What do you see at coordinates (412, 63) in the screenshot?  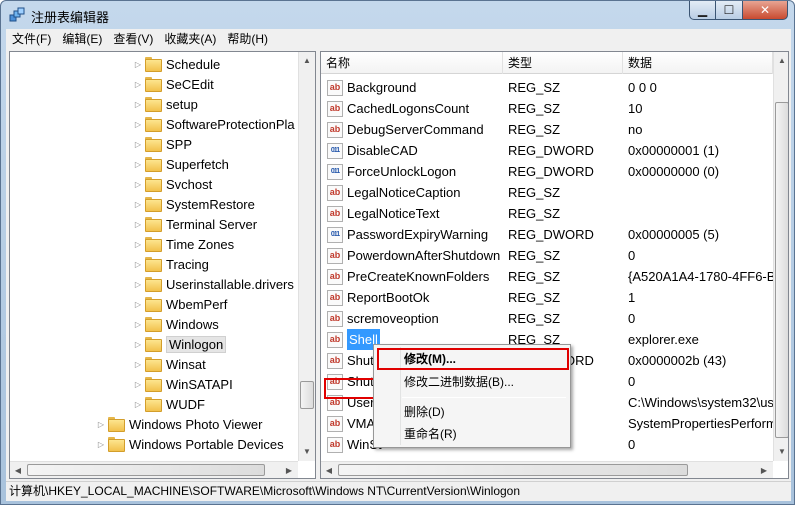 I see `column-header-name: 名称` at bounding box center [412, 63].